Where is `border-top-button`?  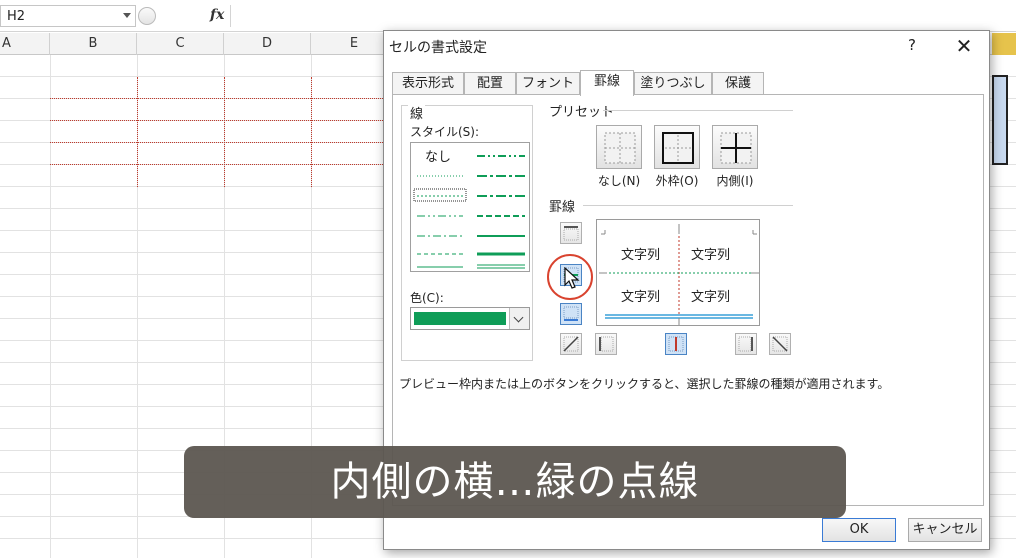 border-top-button is located at coordinates (571, 233).